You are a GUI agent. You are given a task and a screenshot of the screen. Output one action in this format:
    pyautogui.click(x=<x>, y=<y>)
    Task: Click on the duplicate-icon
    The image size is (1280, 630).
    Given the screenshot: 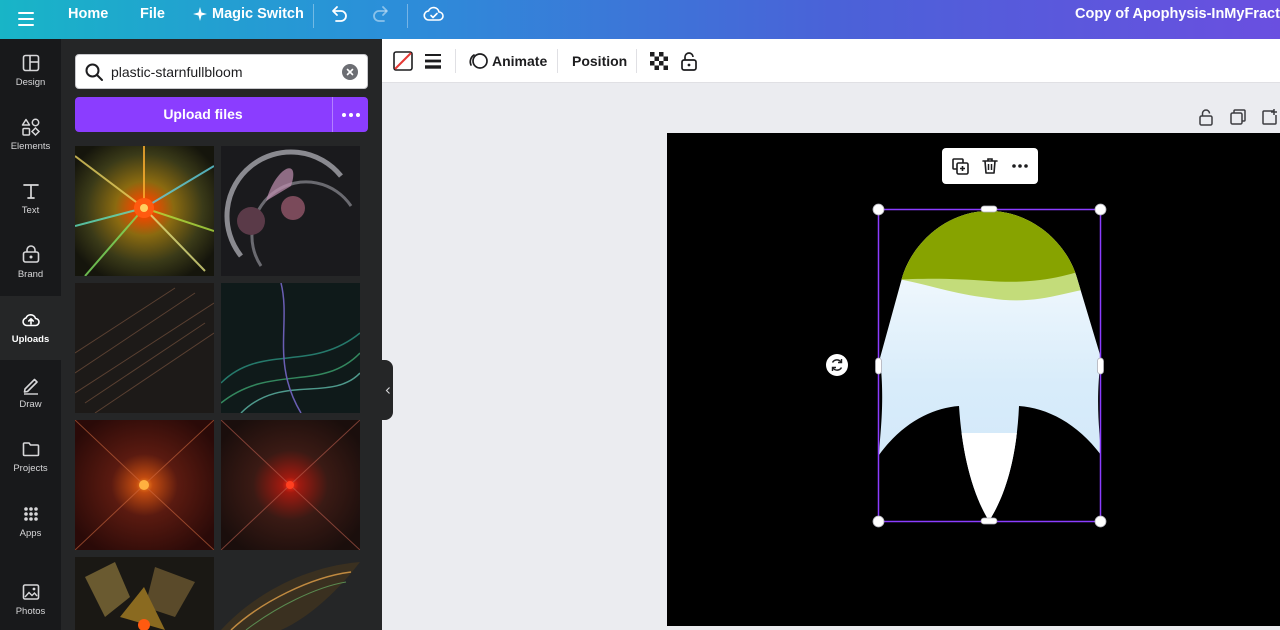 What is the action you would take?
    pyautogui.click(x=960, y=166)
    